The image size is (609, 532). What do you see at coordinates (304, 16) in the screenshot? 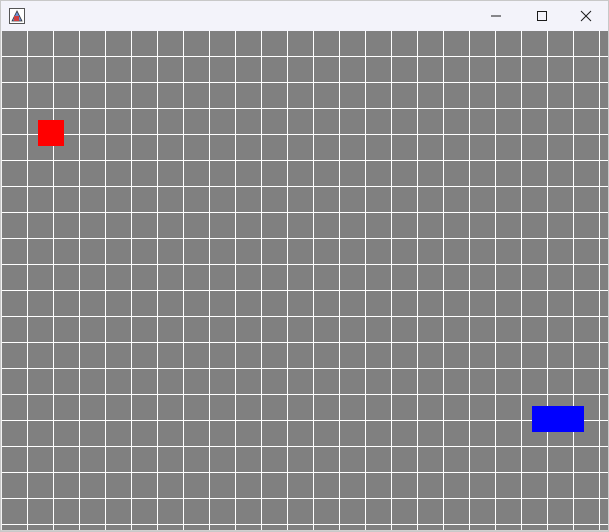
I see `title-bar` at bounding box center [304, 16].